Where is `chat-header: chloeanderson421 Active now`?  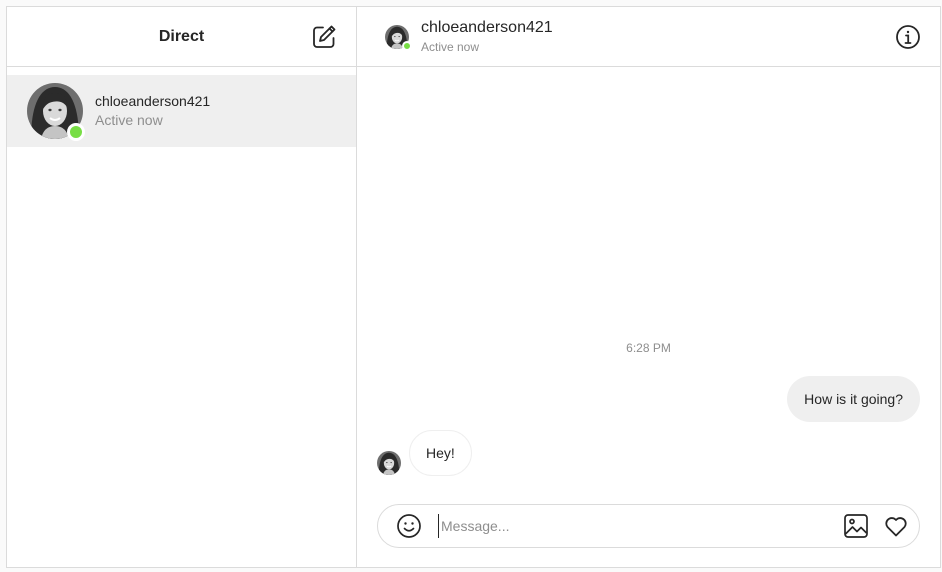
chat-header: chloeanderson421 Active now is located at coordinates (648, 37).